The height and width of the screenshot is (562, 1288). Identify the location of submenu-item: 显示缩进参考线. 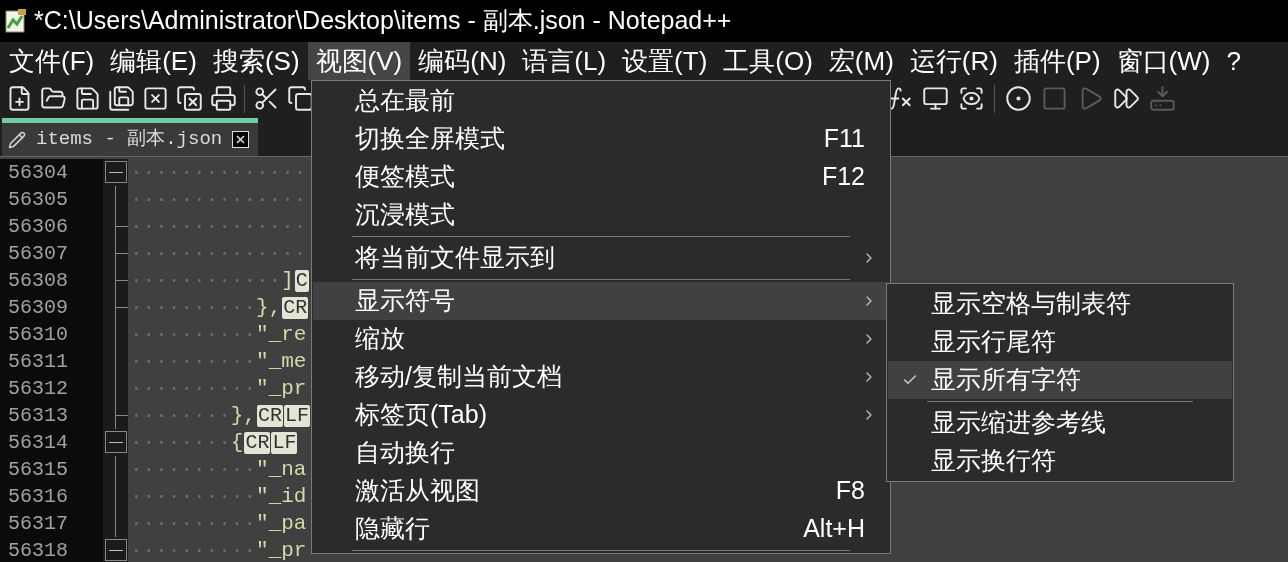
(1060, 423).